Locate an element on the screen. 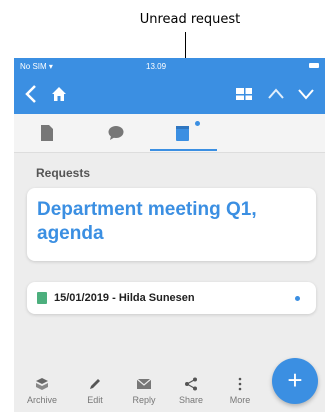 Image resolution: width=326 pixels, height=412 pixels. status-time: 13.09 is located at coordinates (156, 66).